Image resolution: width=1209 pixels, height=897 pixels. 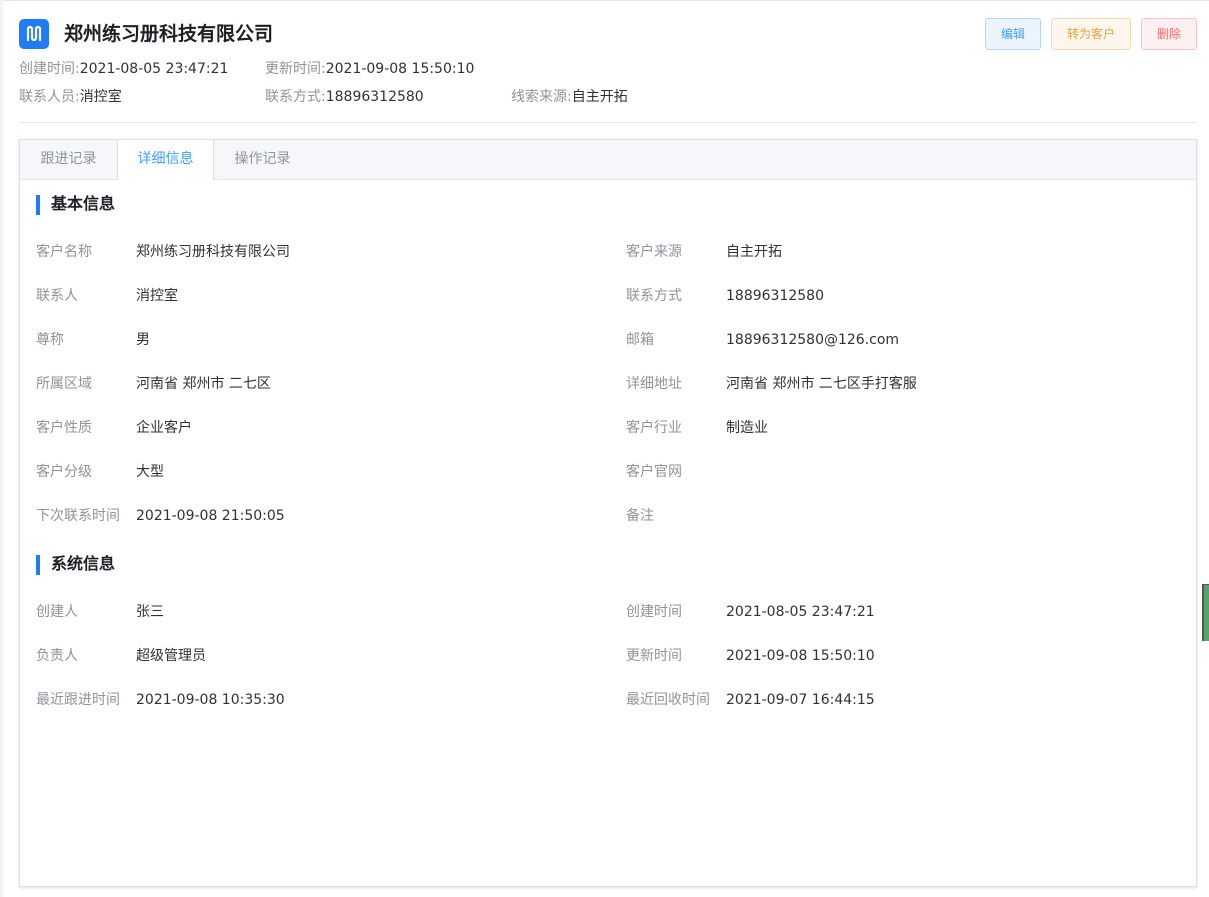 What do you see at coordinates (64, 472) in the screenshot?
I see `field-label: 客户分级` at bounding box center [64, 472].